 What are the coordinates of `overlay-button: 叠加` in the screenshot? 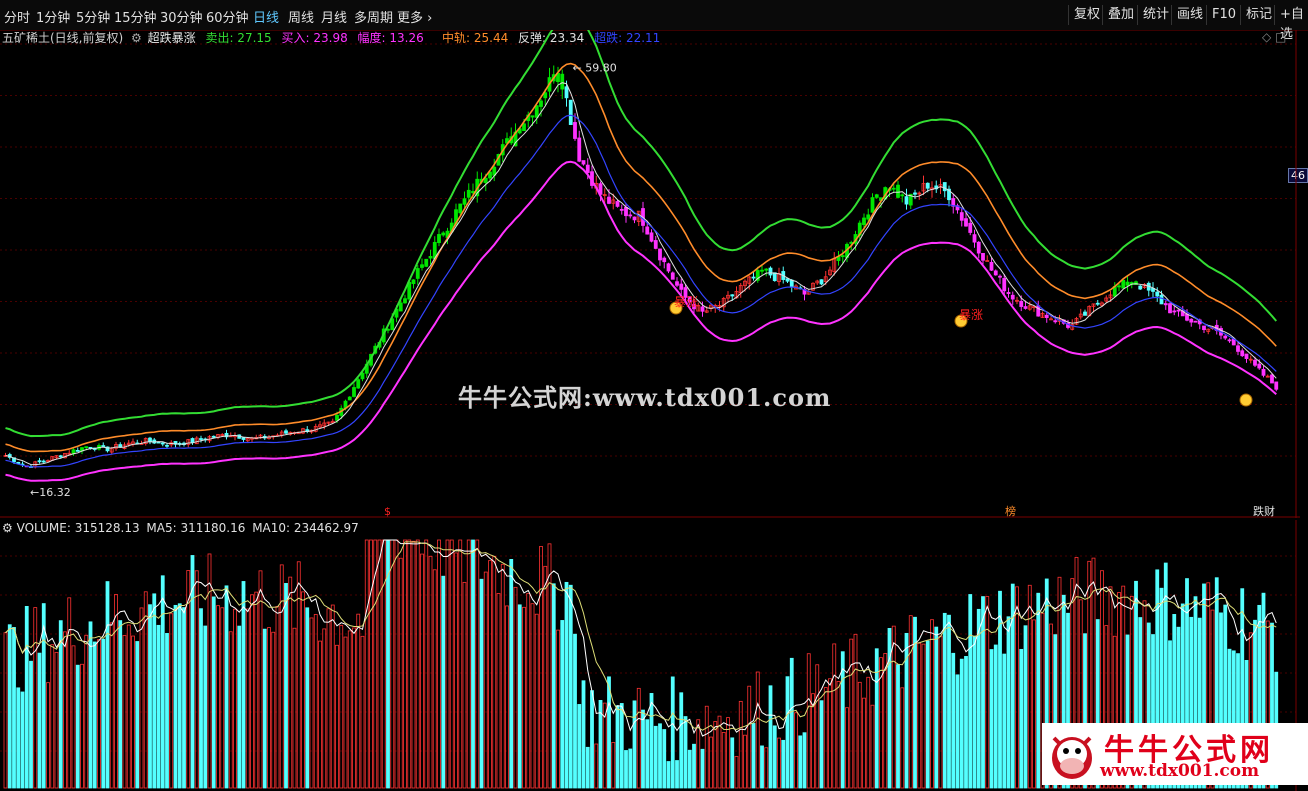 It's located at (1120, 15).